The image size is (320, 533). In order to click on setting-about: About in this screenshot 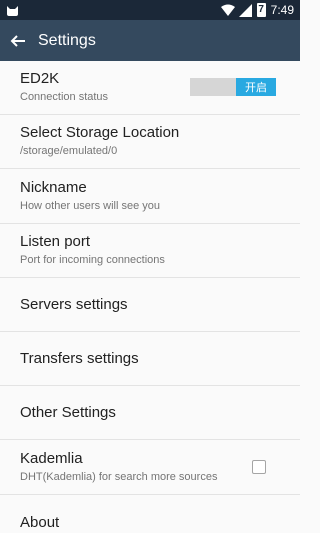, I will do `click(150, 514)`.